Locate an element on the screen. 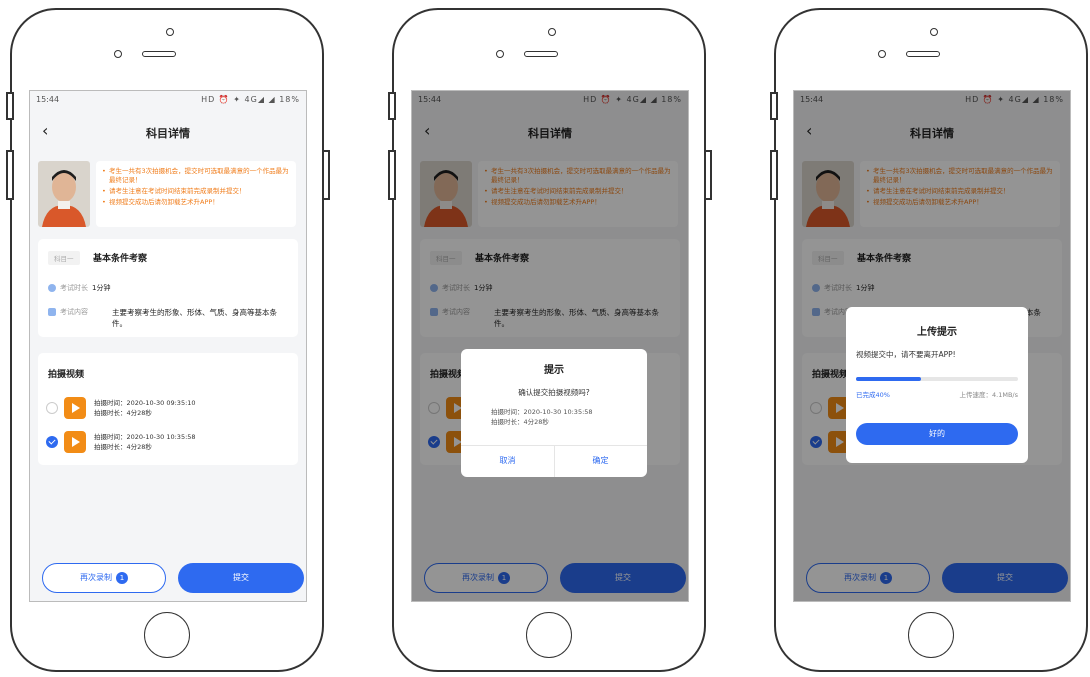  upload-progress-bar is located at coordinates (937, 379).